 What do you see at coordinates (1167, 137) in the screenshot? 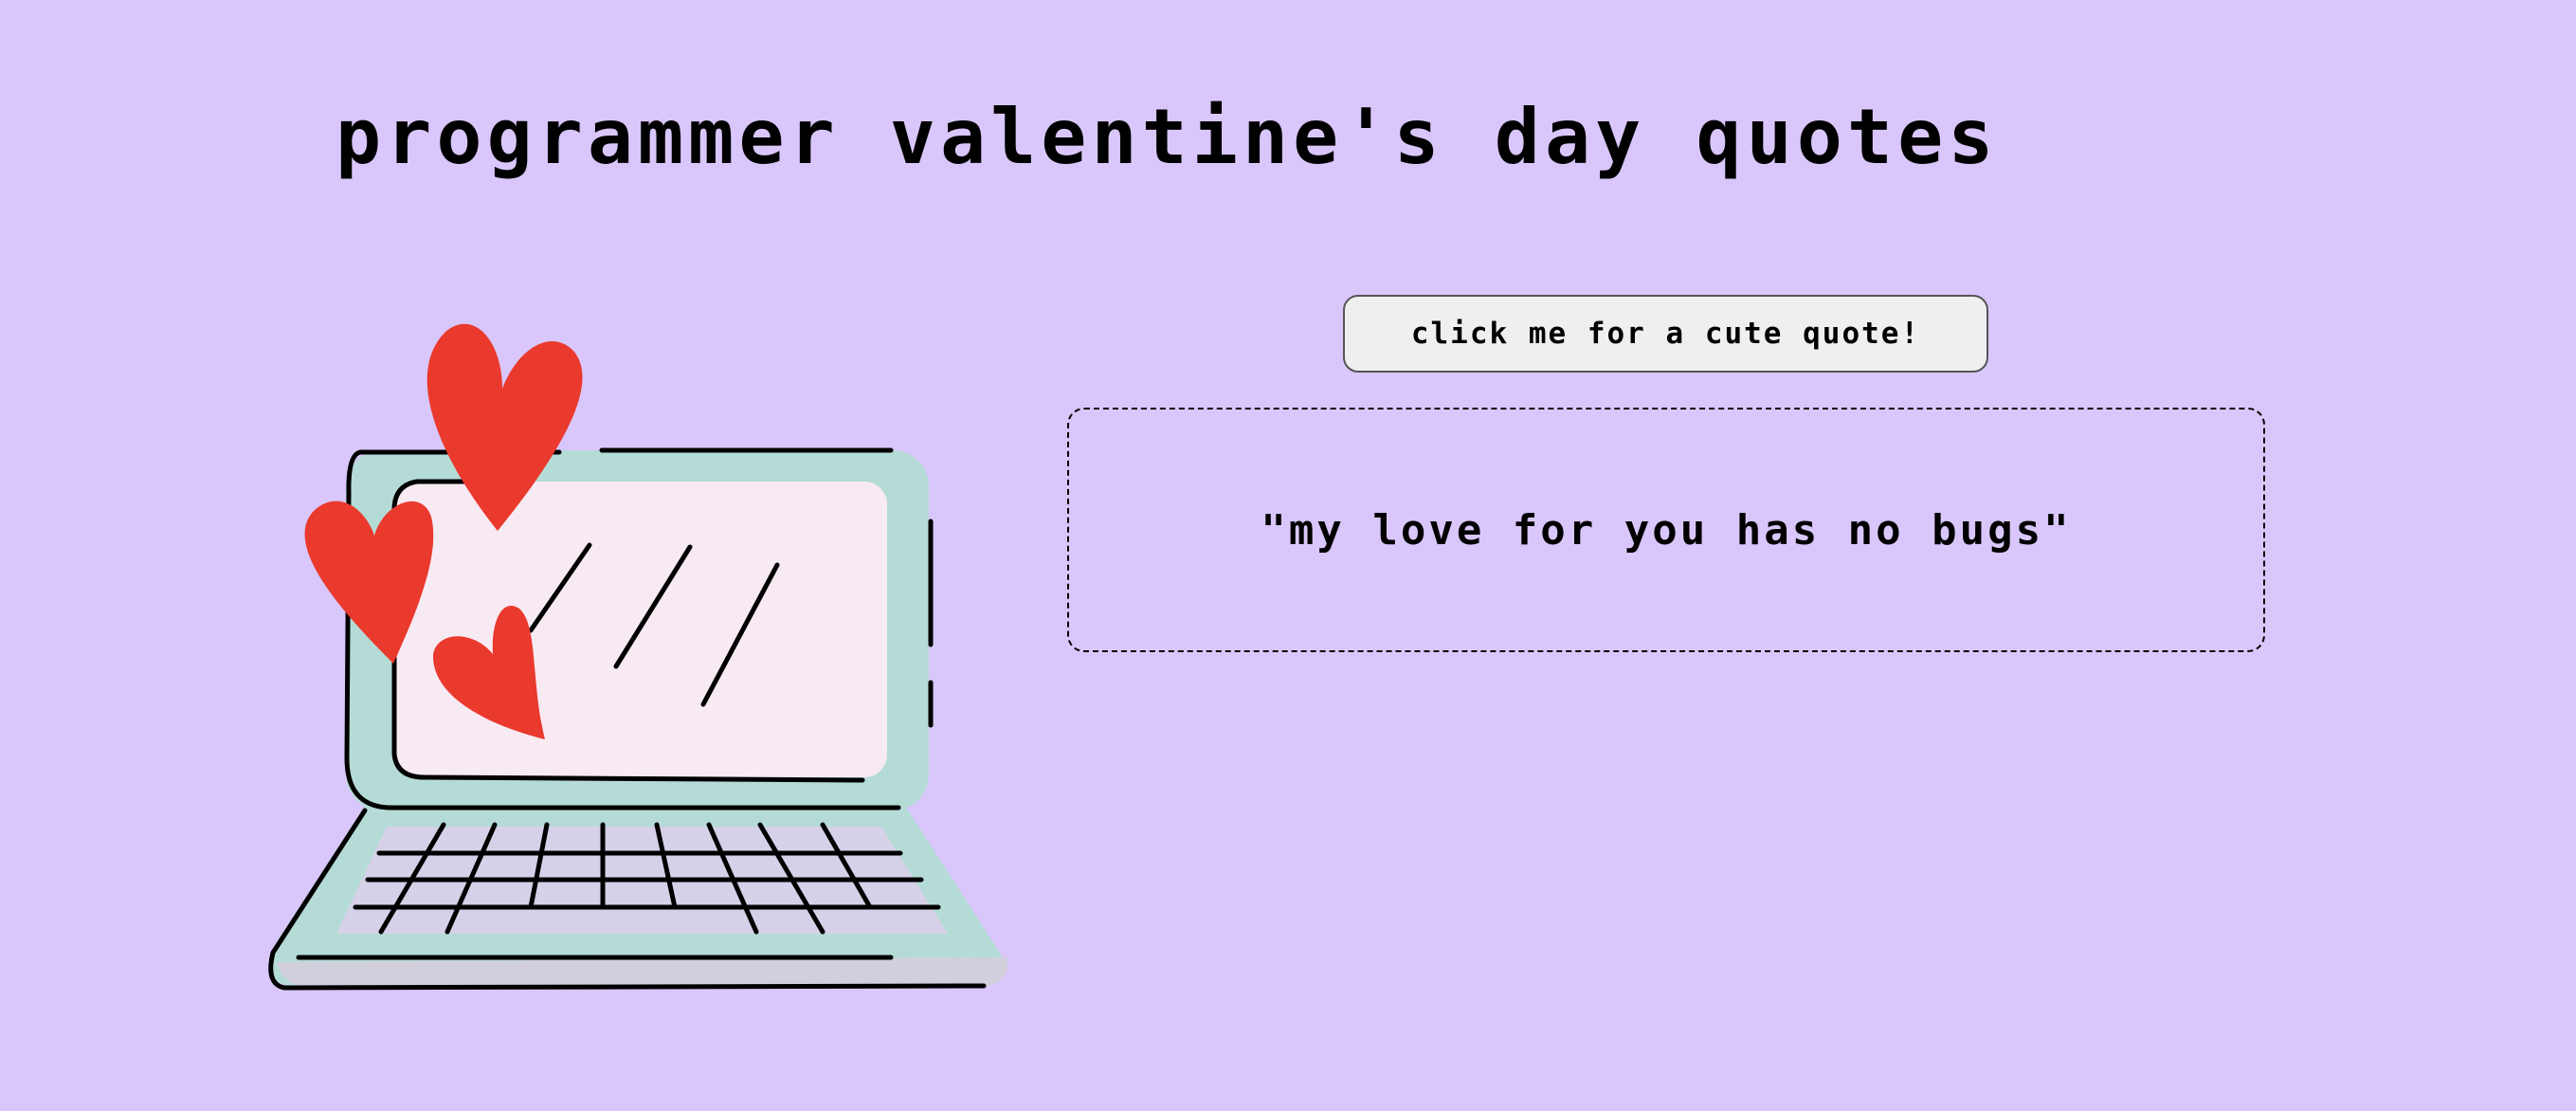
I see `page-title: programmer valentine's day quotes` at bounding box center [1167, 137].